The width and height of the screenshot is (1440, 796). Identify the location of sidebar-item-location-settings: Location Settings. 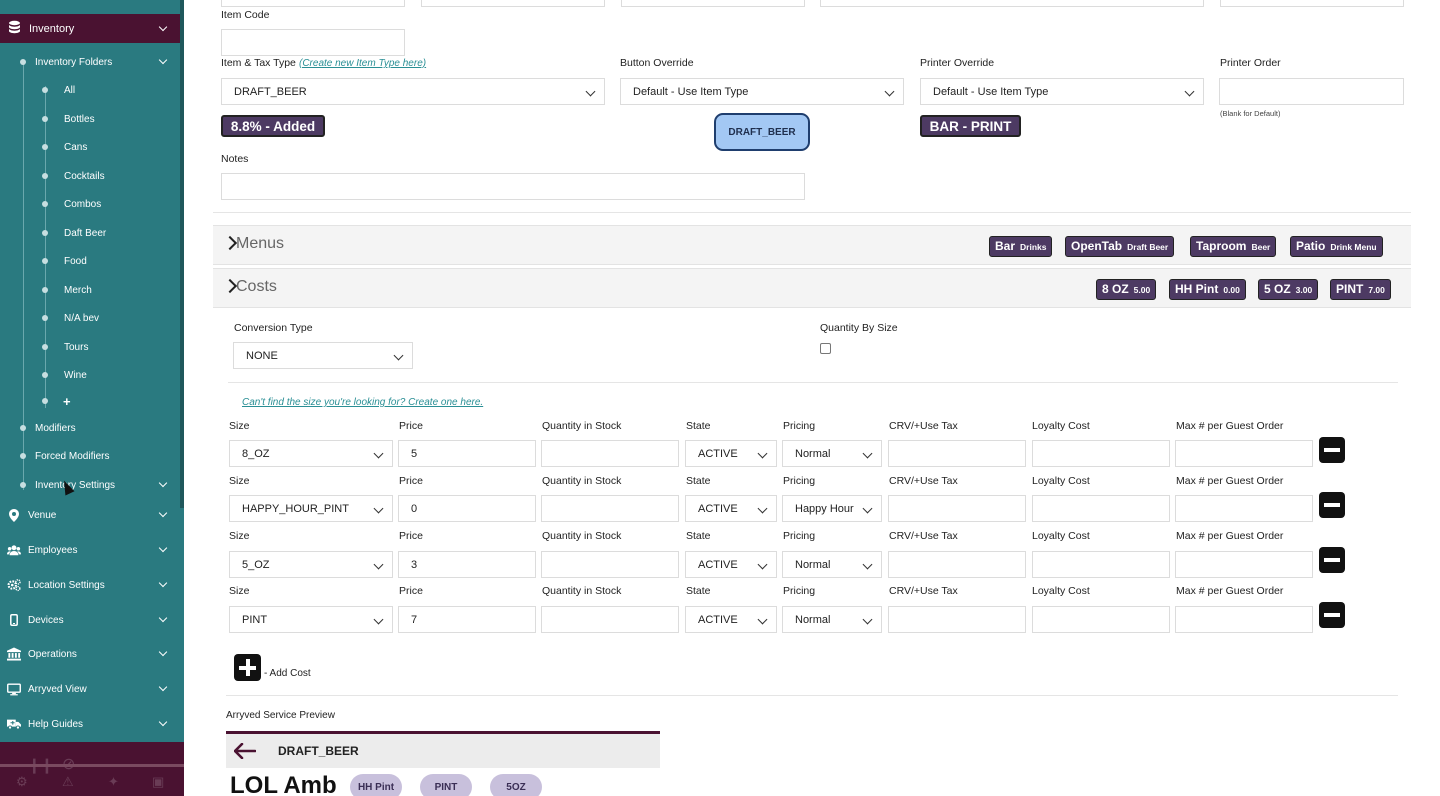
(90, 585).